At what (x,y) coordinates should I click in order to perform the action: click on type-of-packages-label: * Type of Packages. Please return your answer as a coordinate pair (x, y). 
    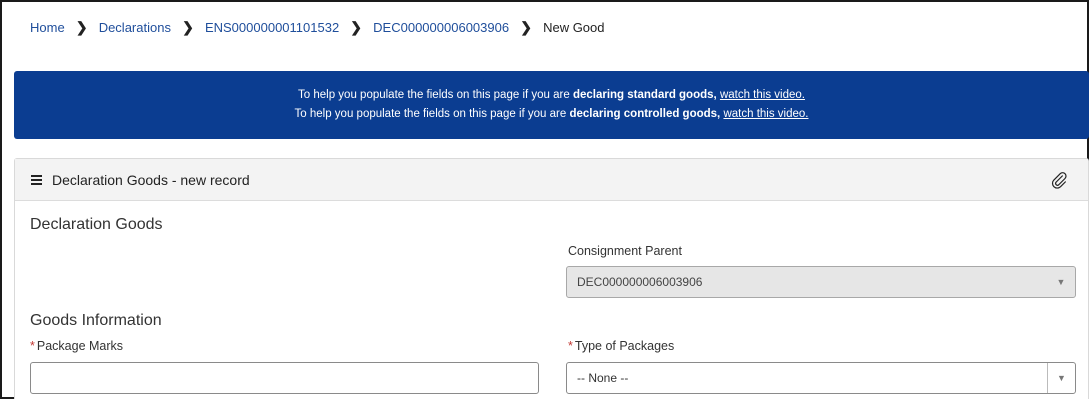
    Looking at the image, I should click on (621, 346).